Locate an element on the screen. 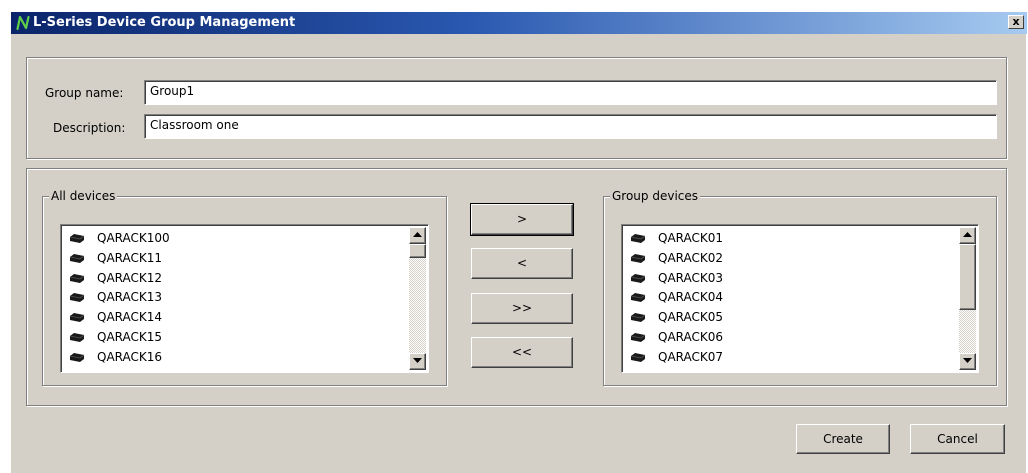  remove-selected-label: < is located at coordinates (522, 263).